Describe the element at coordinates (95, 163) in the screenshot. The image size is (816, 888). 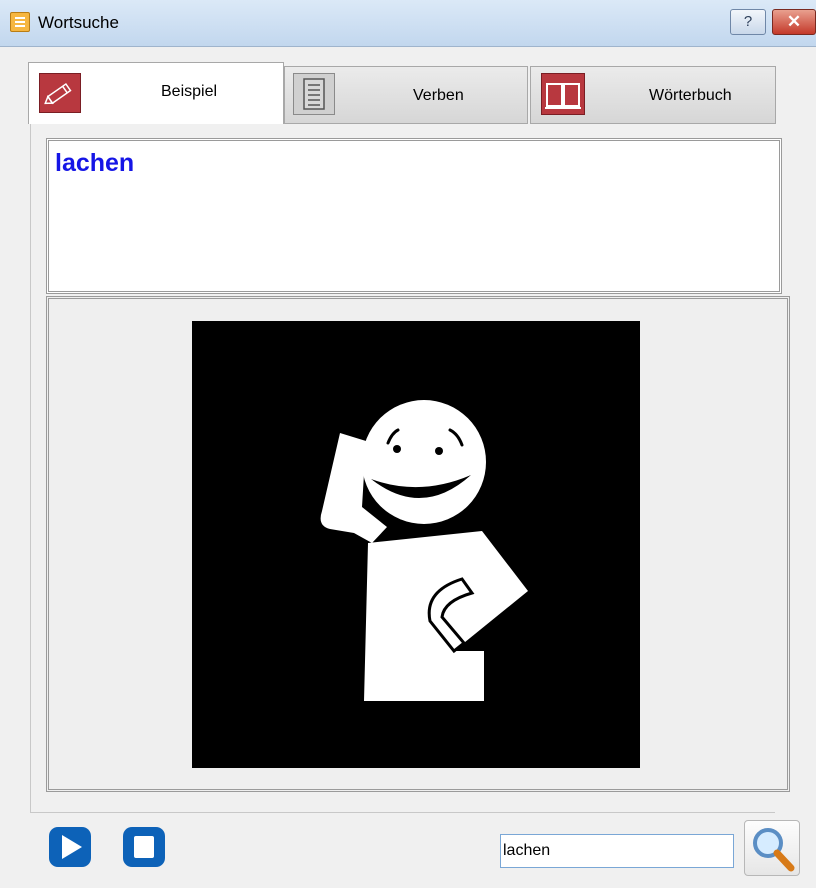
I see `word-text: lachen` at that location.